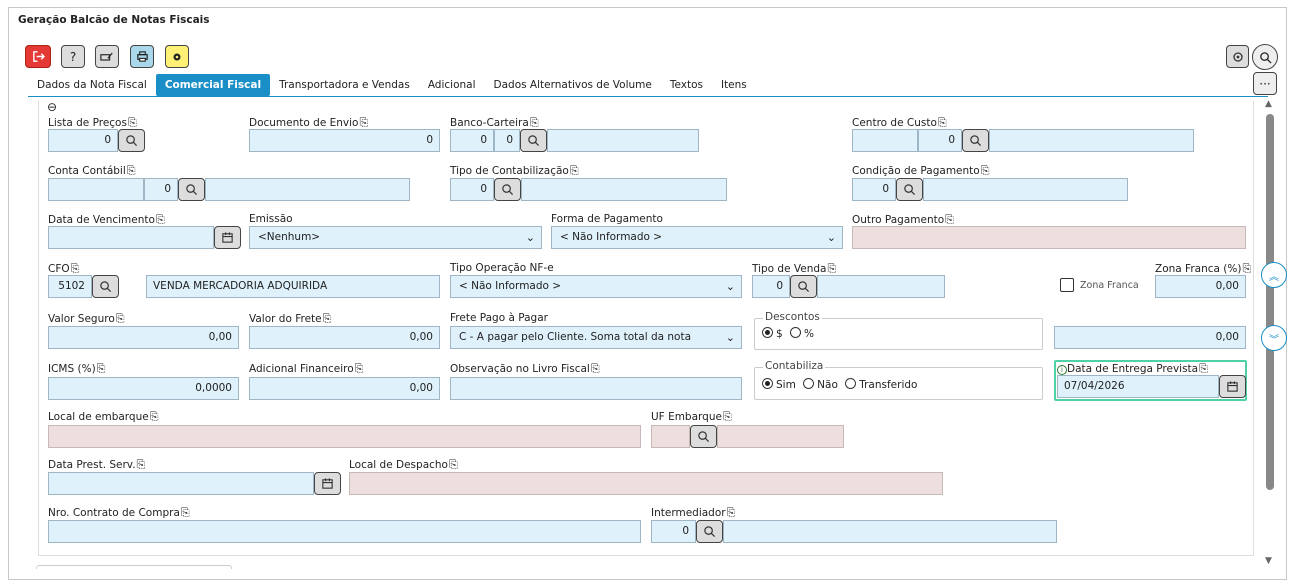  What do you see at coordinates (596, 286) in the screenshot?
I see `tipo-operacao-select: < Não Informado > ⌄` at bounding box center [596, 286].